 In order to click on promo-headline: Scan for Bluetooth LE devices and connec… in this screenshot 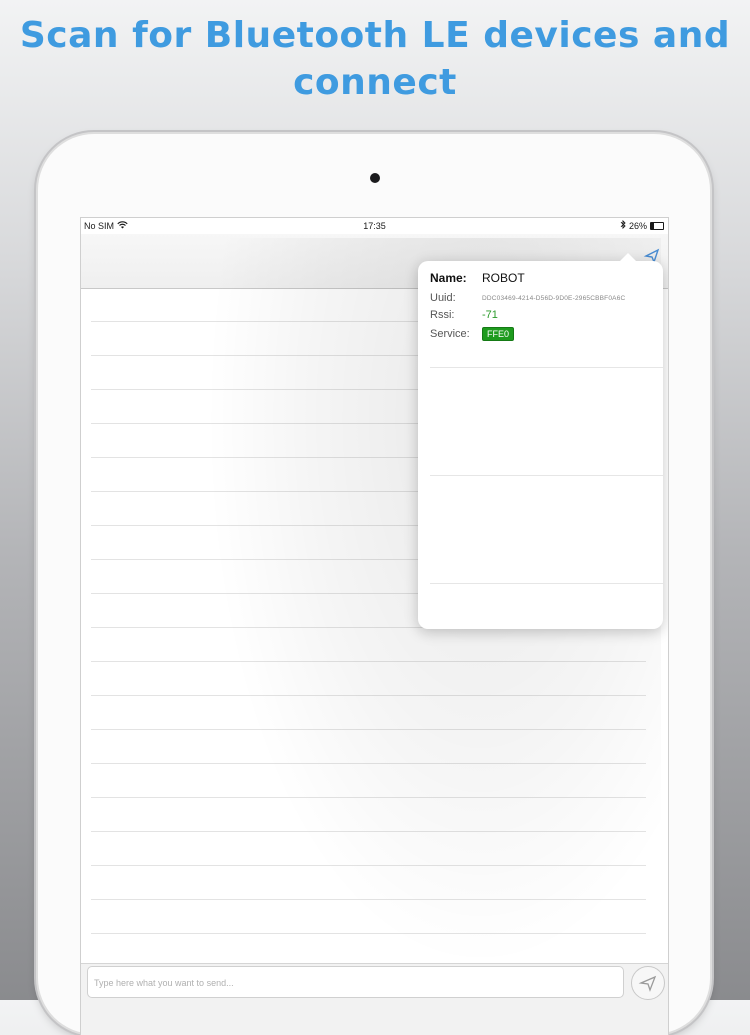, I will do `click(375, 59)`.